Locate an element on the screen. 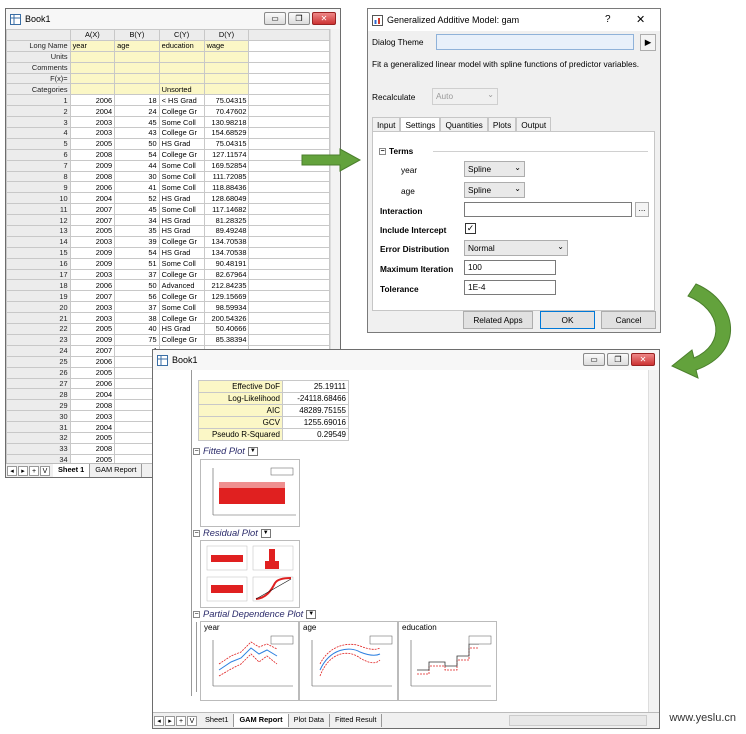 The height and width of the screenshot is (734, 746). row-header: 14 is located at coordinates (38, 241).